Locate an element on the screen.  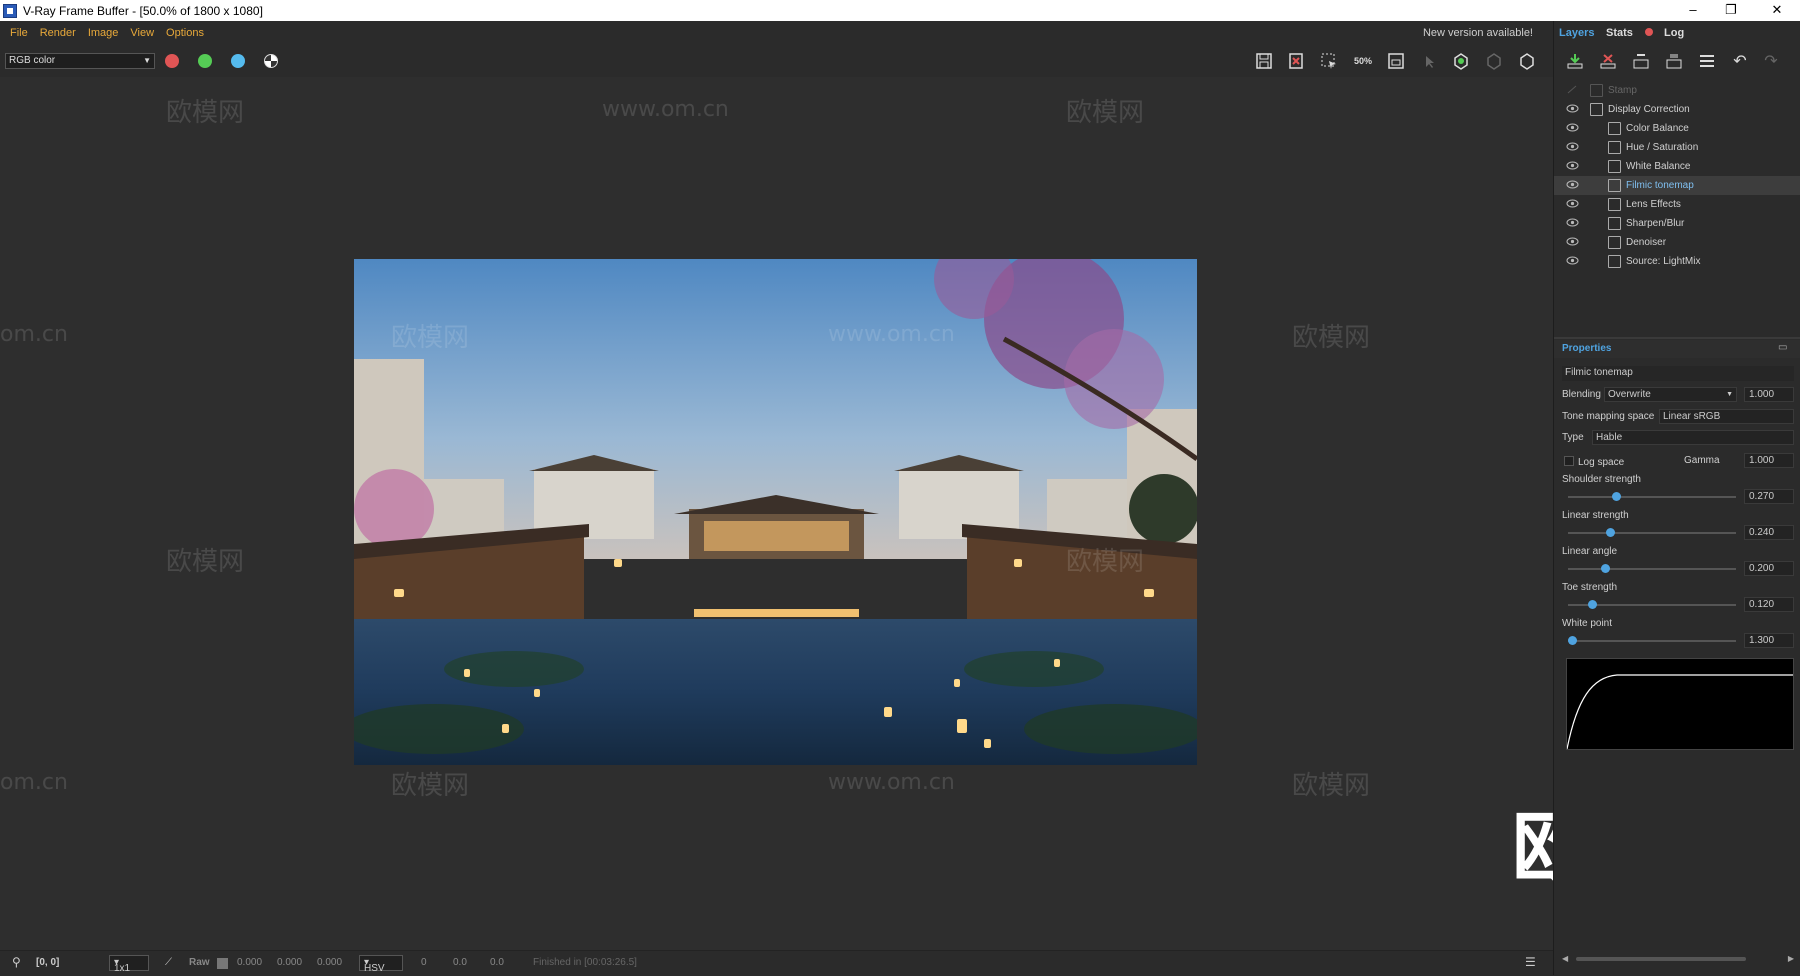
green-channel-button is located at coordinates (205, 61).